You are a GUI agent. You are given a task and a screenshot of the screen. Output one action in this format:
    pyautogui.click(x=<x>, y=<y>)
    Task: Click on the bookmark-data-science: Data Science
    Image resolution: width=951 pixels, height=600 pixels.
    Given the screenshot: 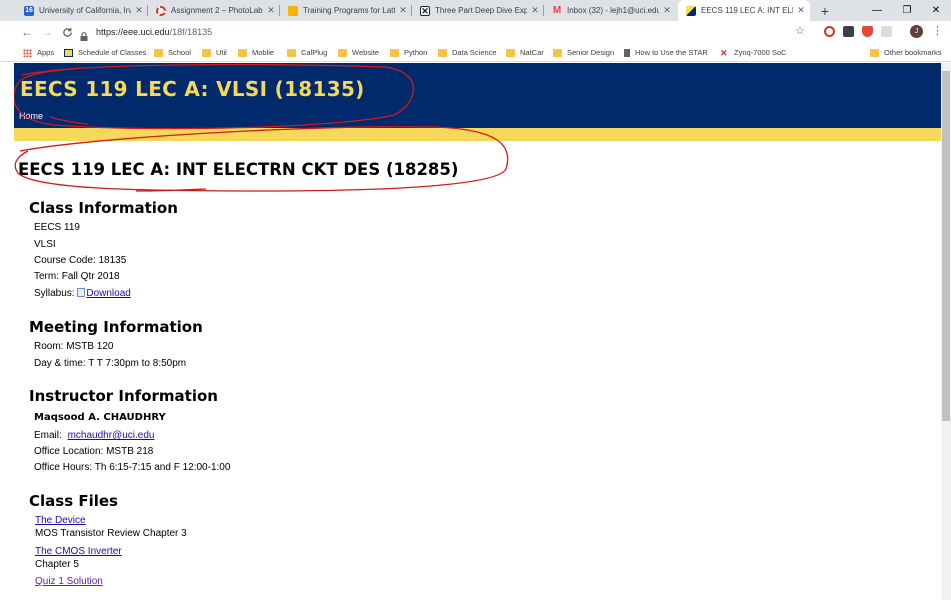 What is the action you would take?
    pyautogui.click(x=467, y=52)
    